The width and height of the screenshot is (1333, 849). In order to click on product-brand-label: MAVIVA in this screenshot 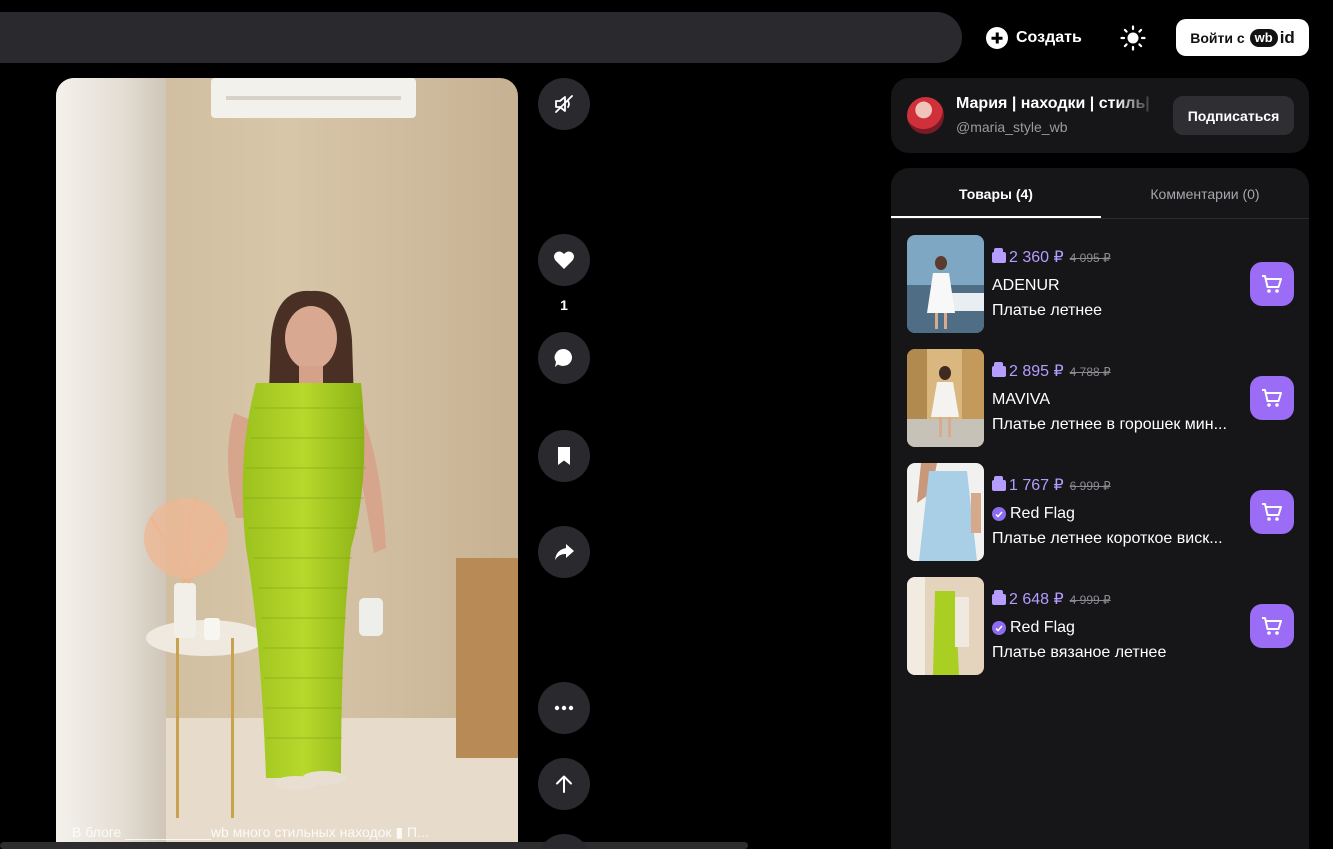, I will do `click(1021, 399)`.